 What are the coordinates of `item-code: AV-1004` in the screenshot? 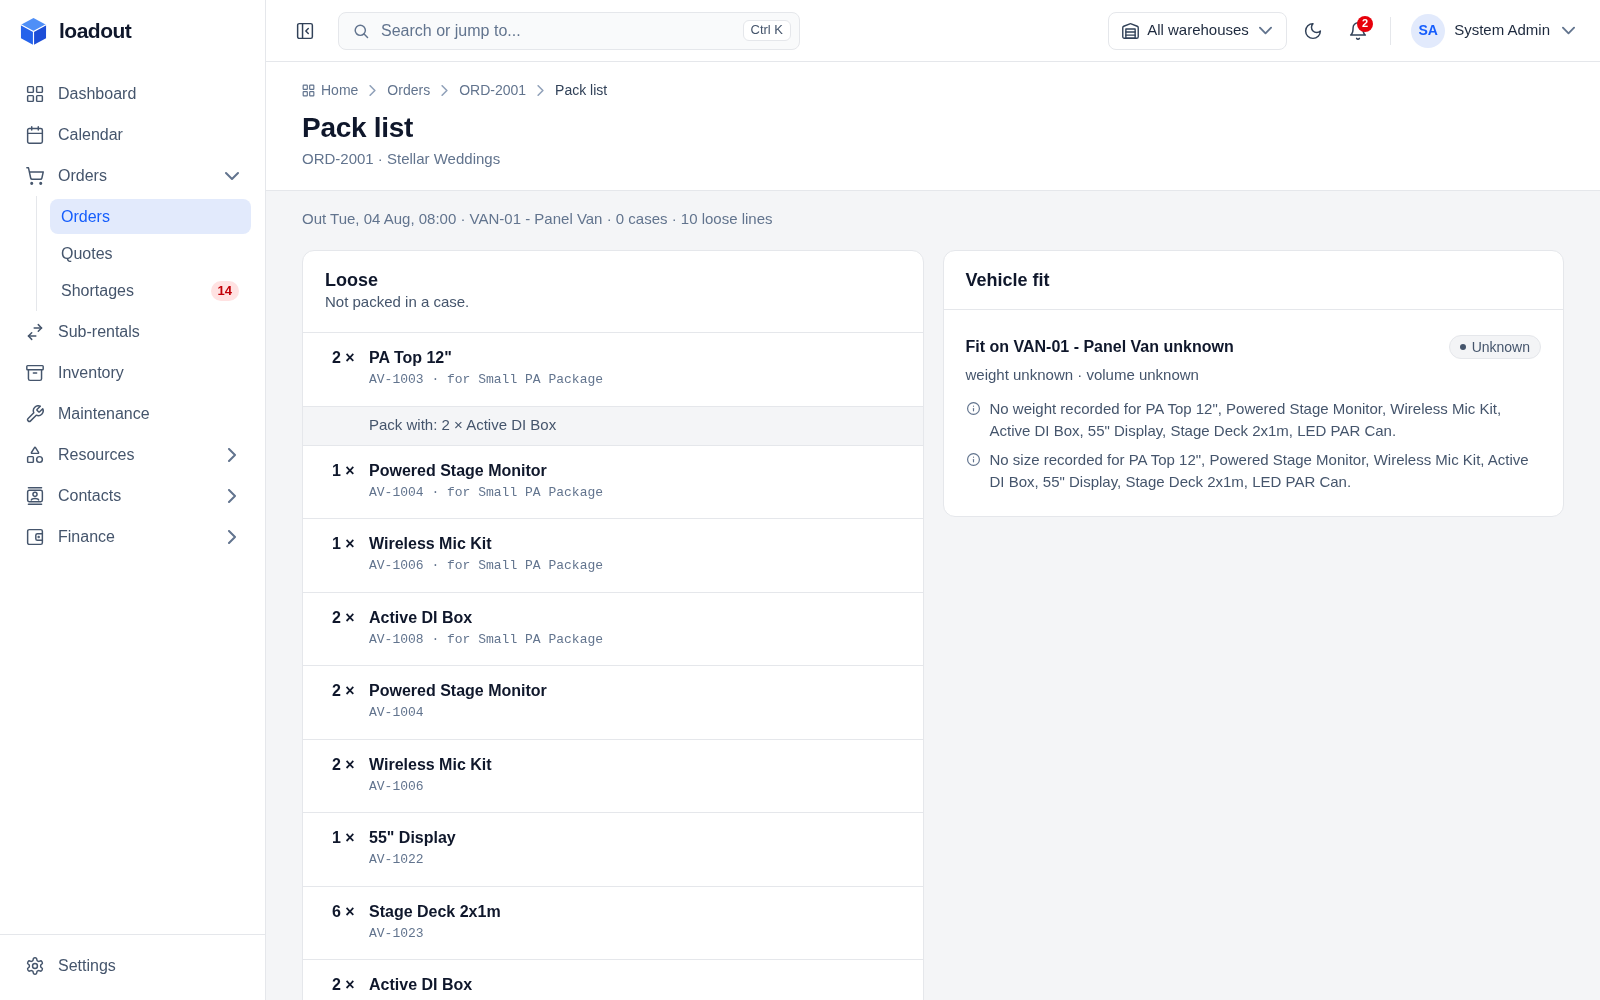 It's located at (397, 713).